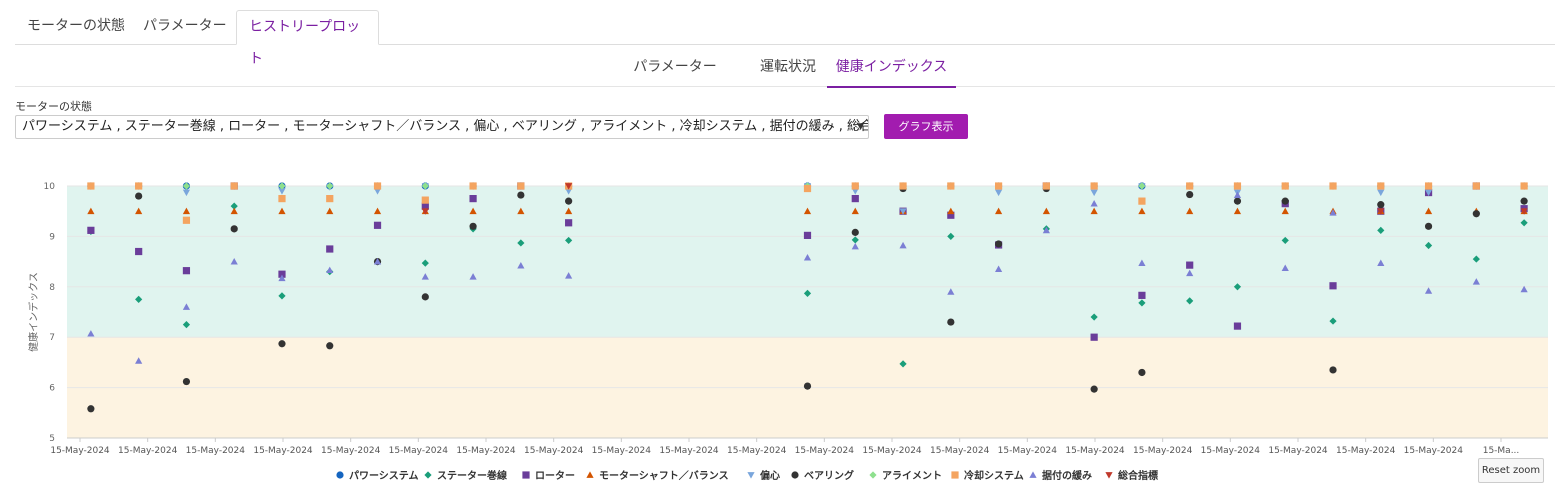 This screenshot has height=492, width=1563. What do you see at coordinates (307, 38) in the screenshot?
I see `tab-history-plot: ヒストリープロット` at bounding box center [307, 38].